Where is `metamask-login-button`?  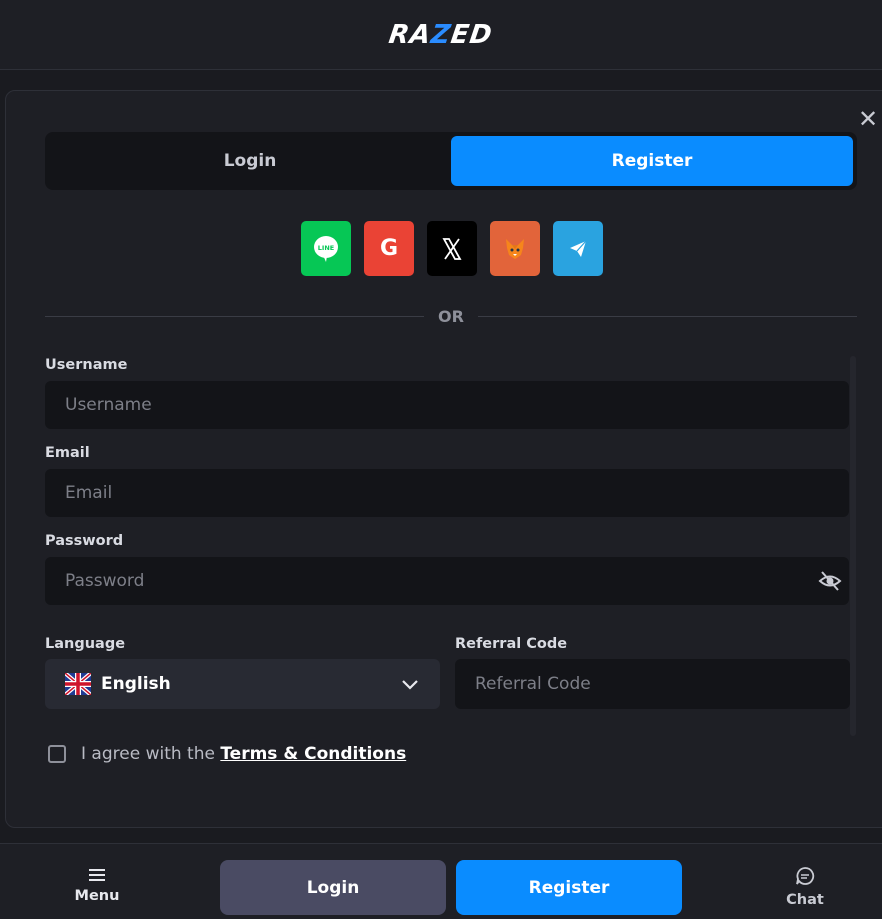
metamask-login-button is located at coordinates (515, 248).